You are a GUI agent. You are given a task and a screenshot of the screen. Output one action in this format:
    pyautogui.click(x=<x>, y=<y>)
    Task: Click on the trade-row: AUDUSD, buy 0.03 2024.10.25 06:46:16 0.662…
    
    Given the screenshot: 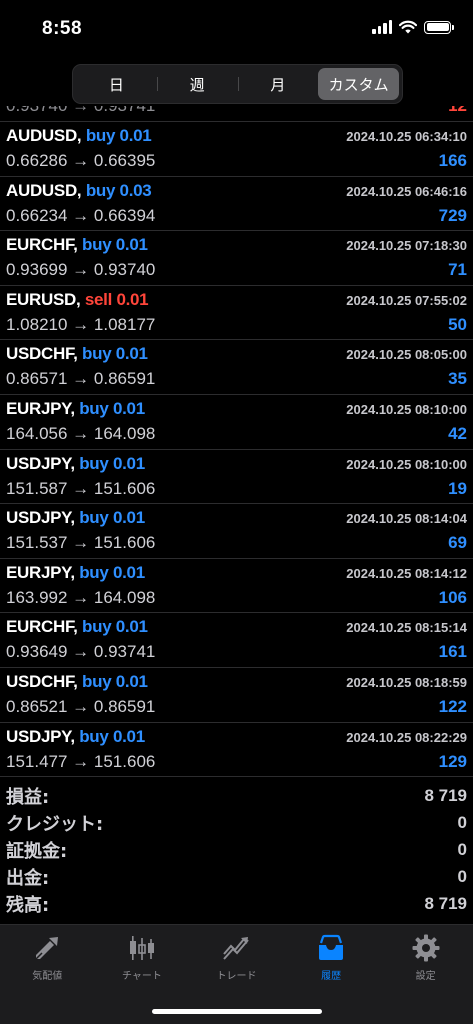 What is the action you would take?
    pyautogui.click(x=236, y=204)
    